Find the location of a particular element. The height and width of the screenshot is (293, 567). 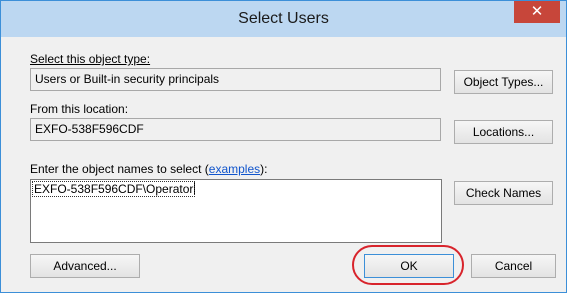

dialog-title: Select Users is located at coordinates (283, 18).